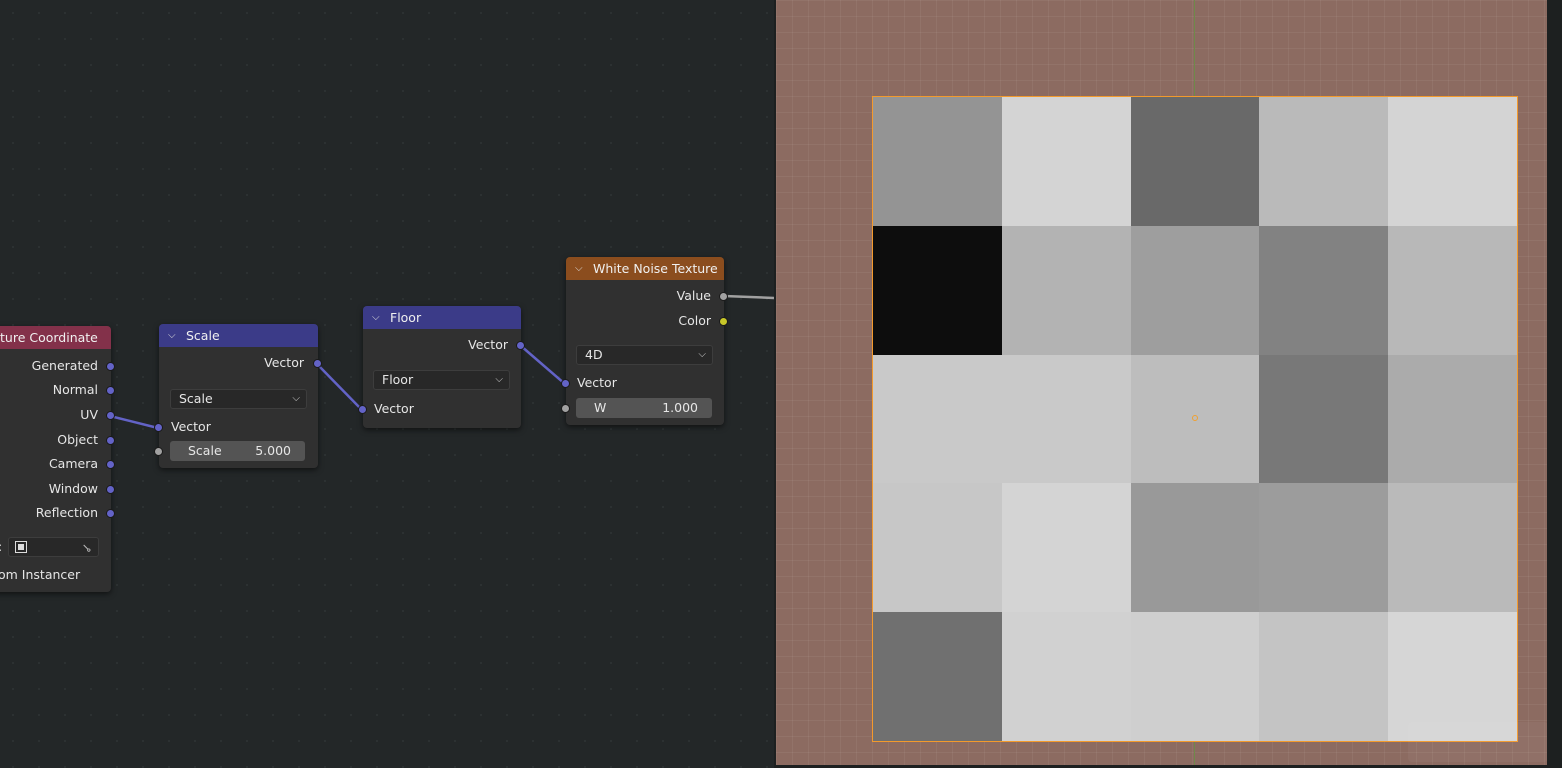 This screenshot has width=1562, height=768. What do you see at coordinates (693, 295) in the screenshot?
I see `output-value-label: Value` at bounding box center [693, 295].